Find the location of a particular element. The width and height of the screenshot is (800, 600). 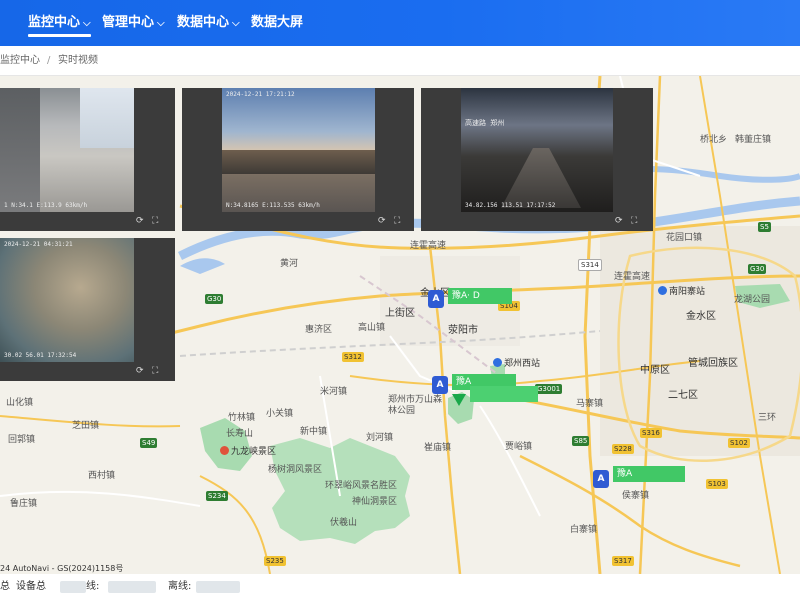

map-label: 新中镇 is located at coordinates (314, 432).